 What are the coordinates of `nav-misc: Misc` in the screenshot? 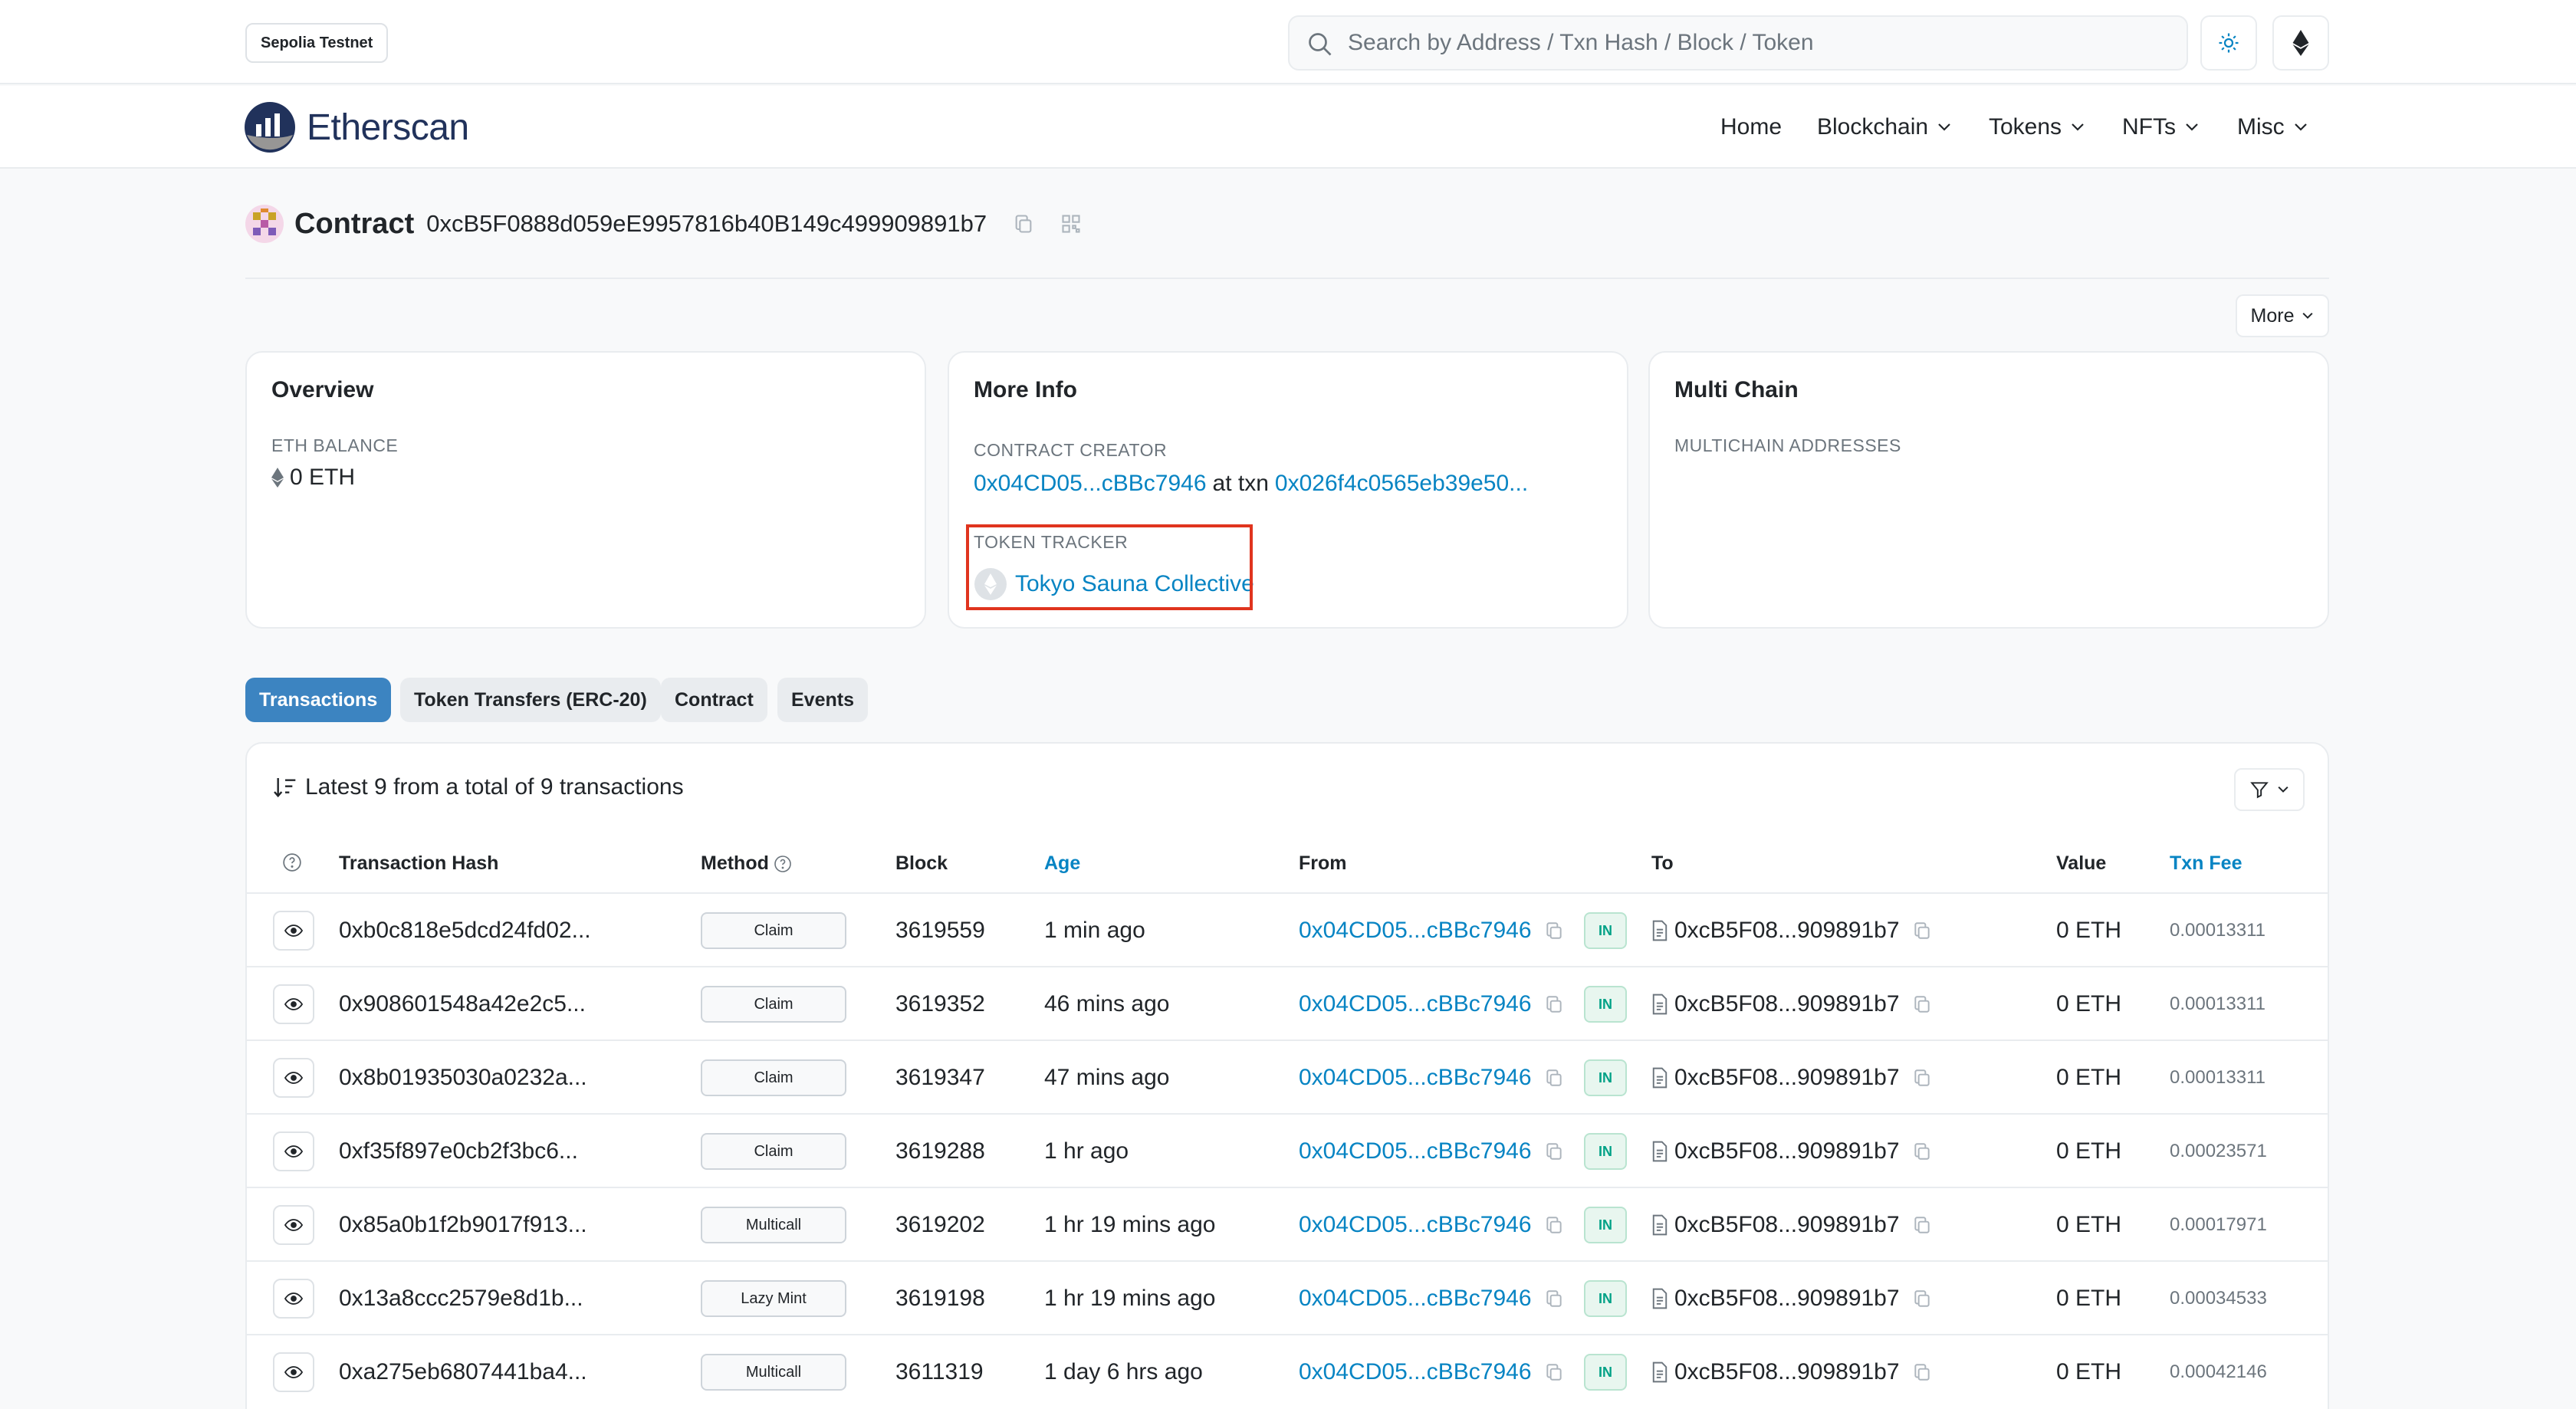 It's located at (2272, 127).